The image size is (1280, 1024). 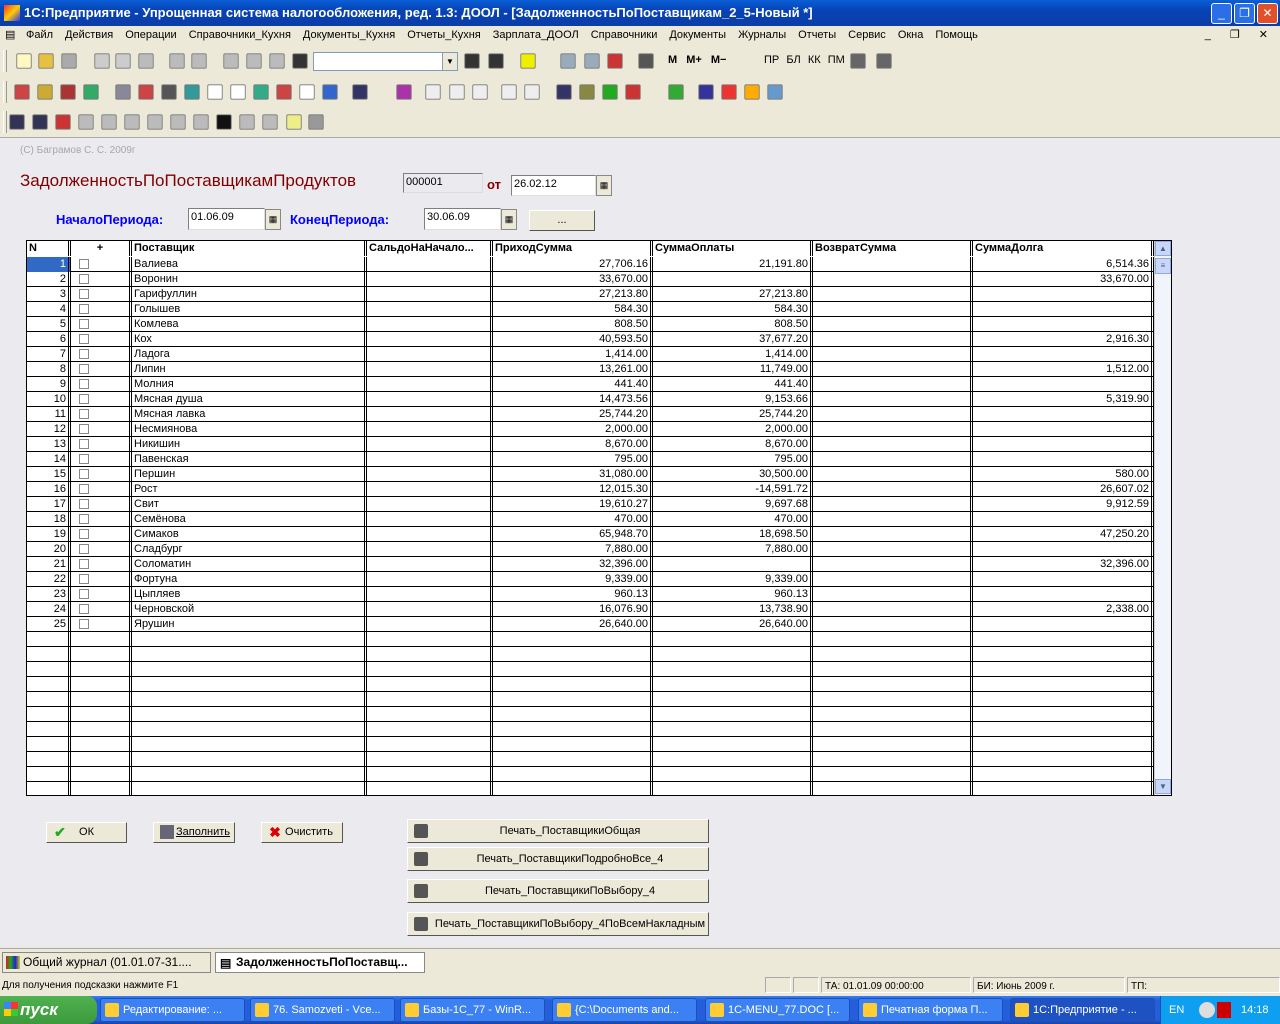 What do you see at coordinates (49, 579) in the screenshot?
I see `table-cell: 22` at bounding box center [49, 579].